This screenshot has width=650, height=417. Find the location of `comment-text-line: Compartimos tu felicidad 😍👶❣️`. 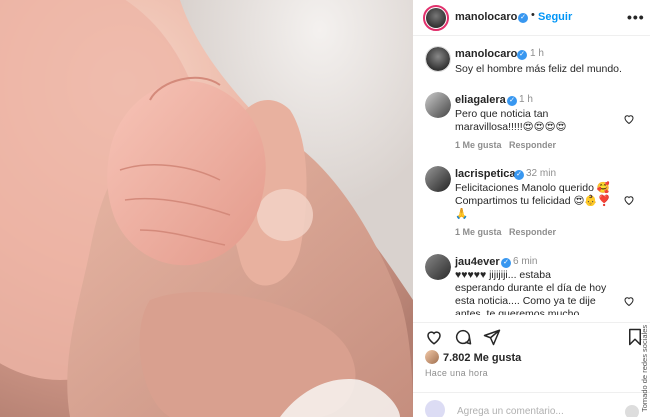

comment-text-line: Compartimos tu felicidad 😍👶❣️ is located at coordinates (533, 201).